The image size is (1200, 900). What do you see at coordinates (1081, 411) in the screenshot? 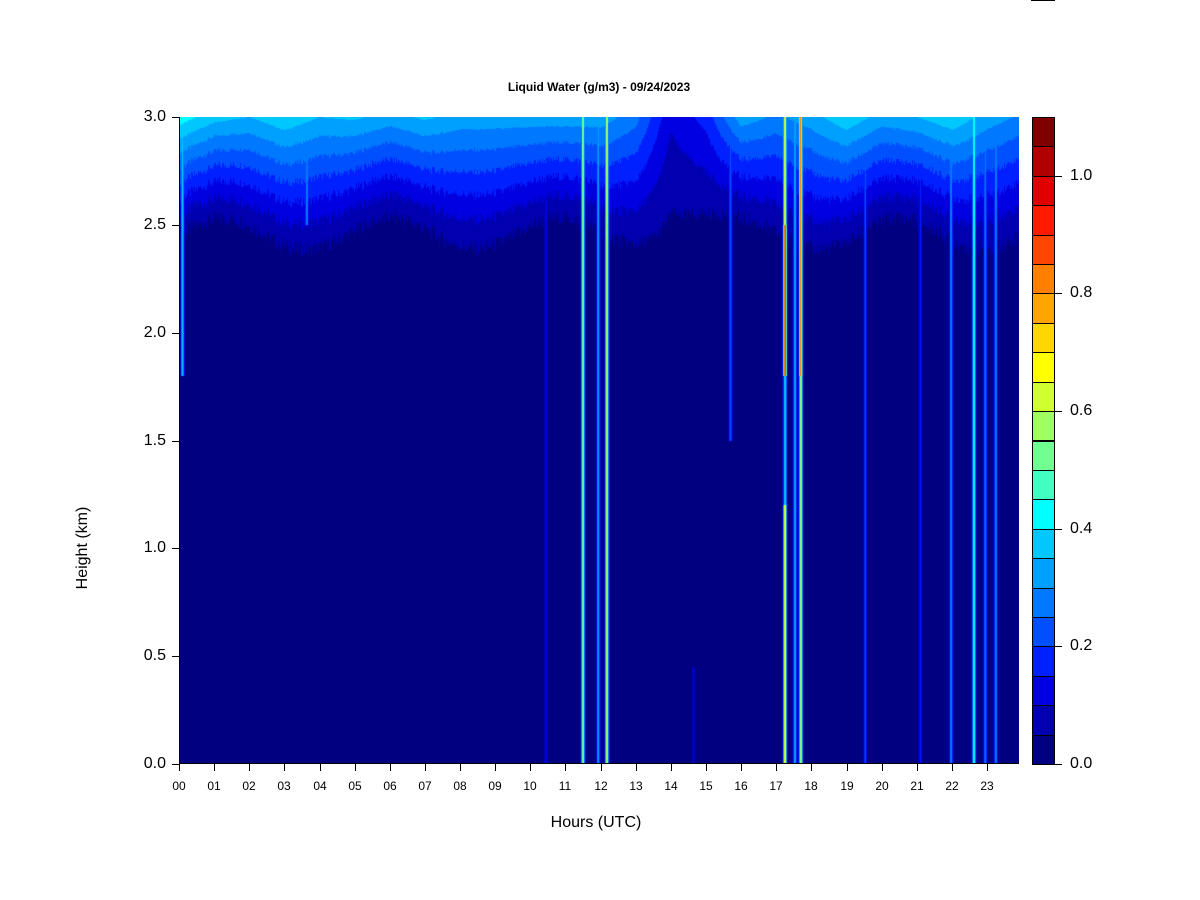
I see `colorbar-tick-label: 0.6` at bounding box center [1081, 411].